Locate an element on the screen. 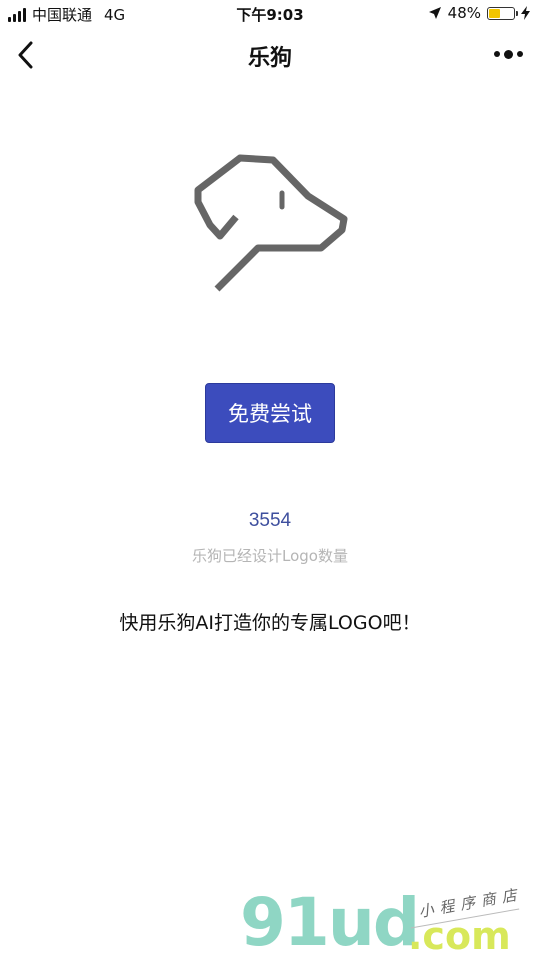  page-title: 乐狗 is located at coordinates (269, 58).